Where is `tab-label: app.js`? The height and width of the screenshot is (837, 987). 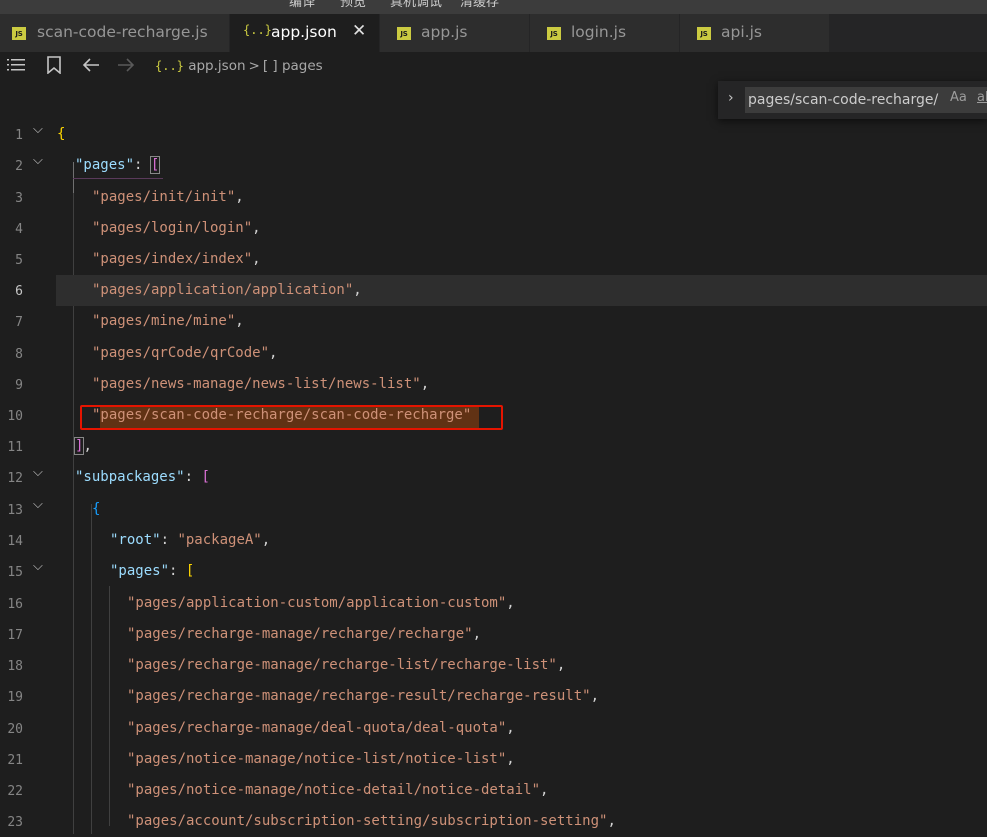
tab-label: app.js is located at coordinates (444, 32).